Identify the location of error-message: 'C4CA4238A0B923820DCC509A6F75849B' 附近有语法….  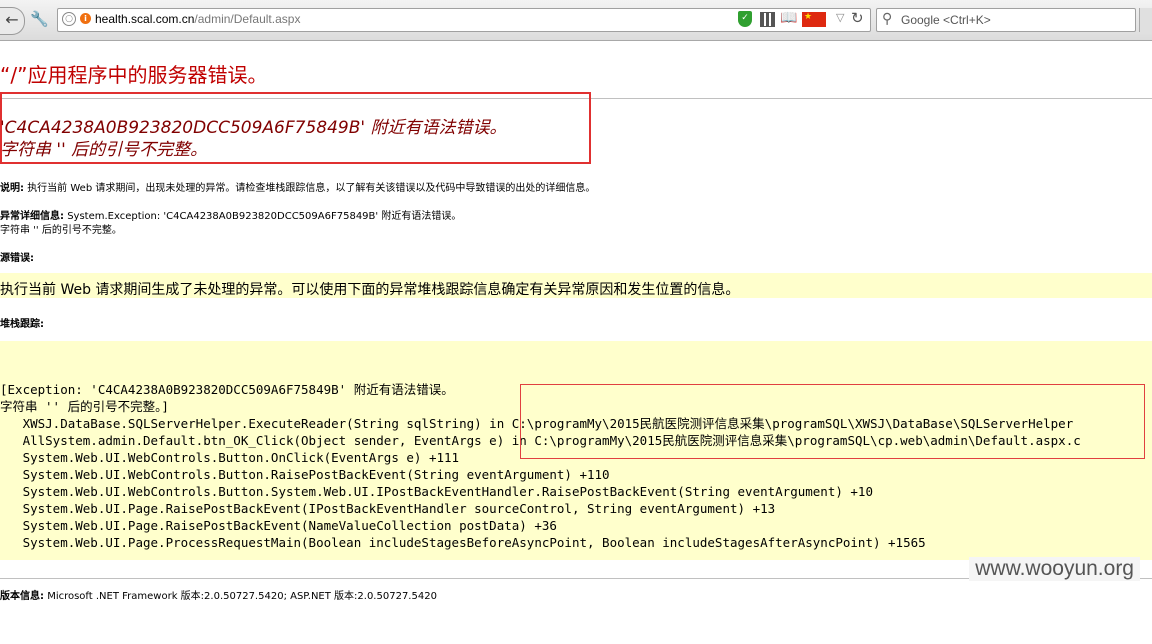
(253, 139).